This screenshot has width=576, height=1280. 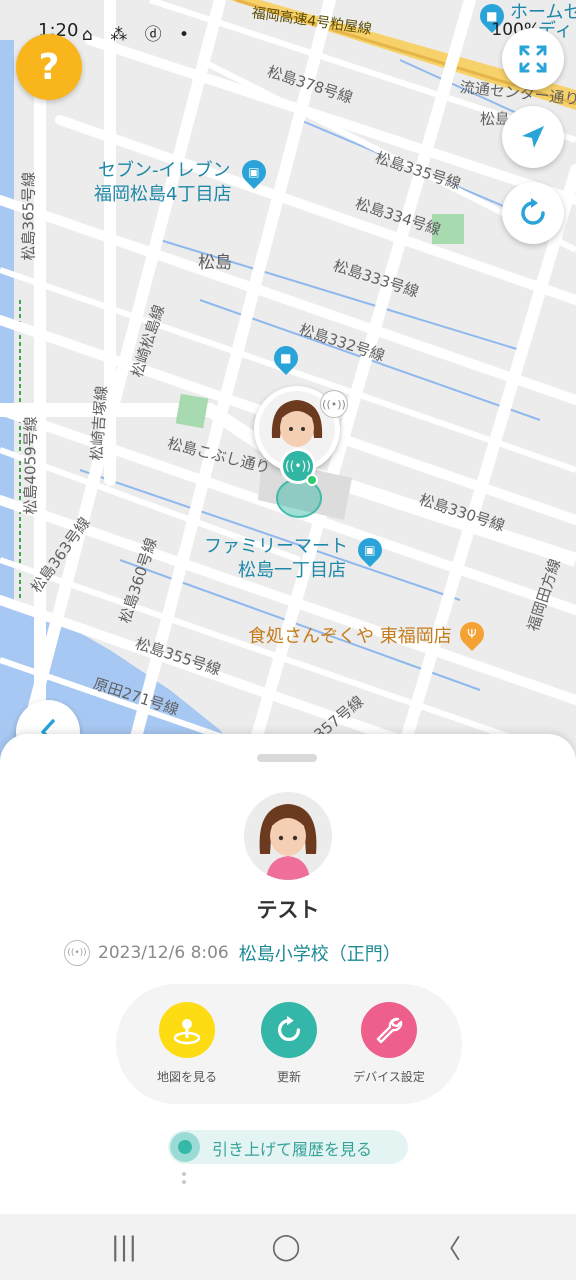 What do you see at coordinates (276, 547) in the screenshot?
I see `poi-familymart-name: ファミリーマート` at bounding box center [276, 547].